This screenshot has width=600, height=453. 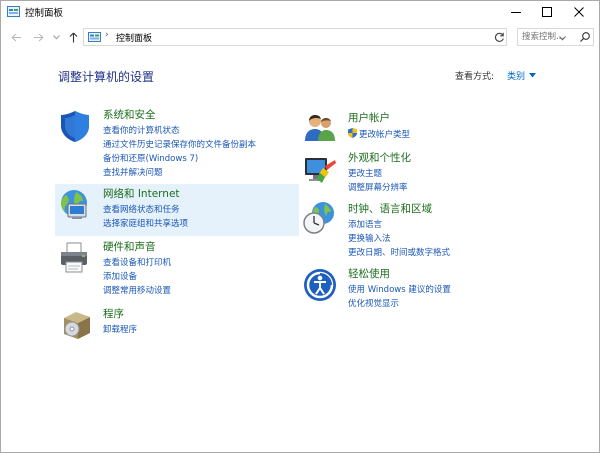 I want to click on category-title: 系统和安全, so click(x=129, y=114).